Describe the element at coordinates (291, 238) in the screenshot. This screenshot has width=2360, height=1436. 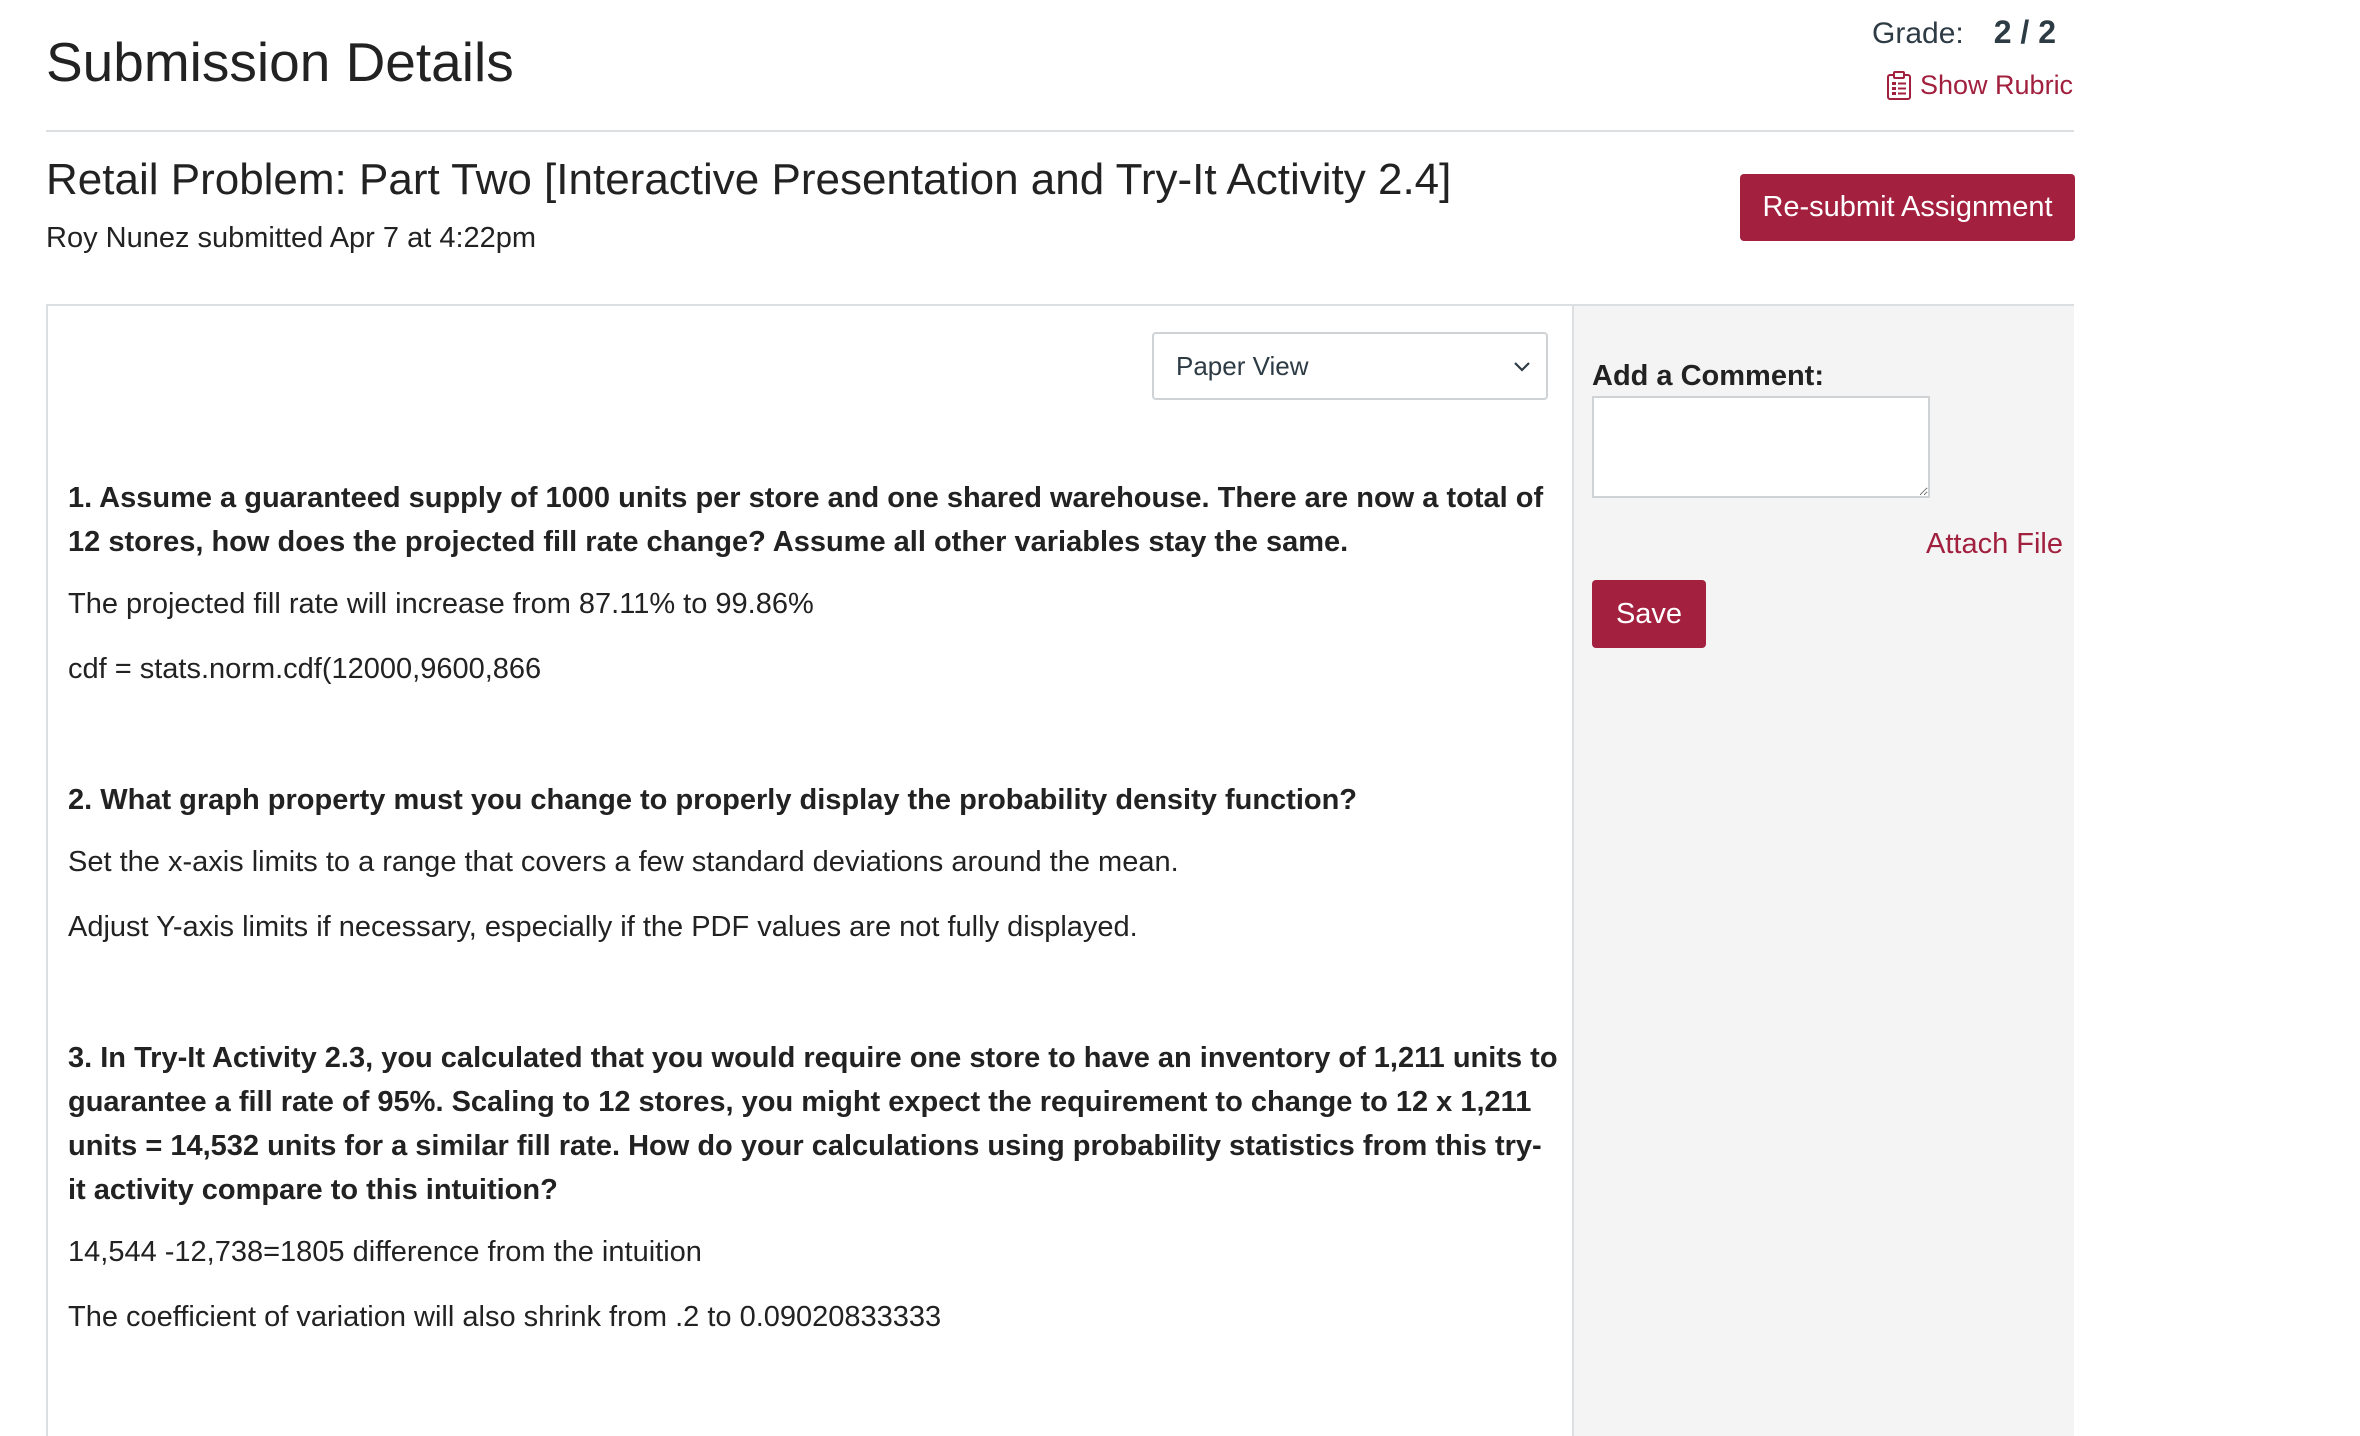
I see `submitter-line: Roy Nunez submitted Apr 7 at 4:22pm` at that location.